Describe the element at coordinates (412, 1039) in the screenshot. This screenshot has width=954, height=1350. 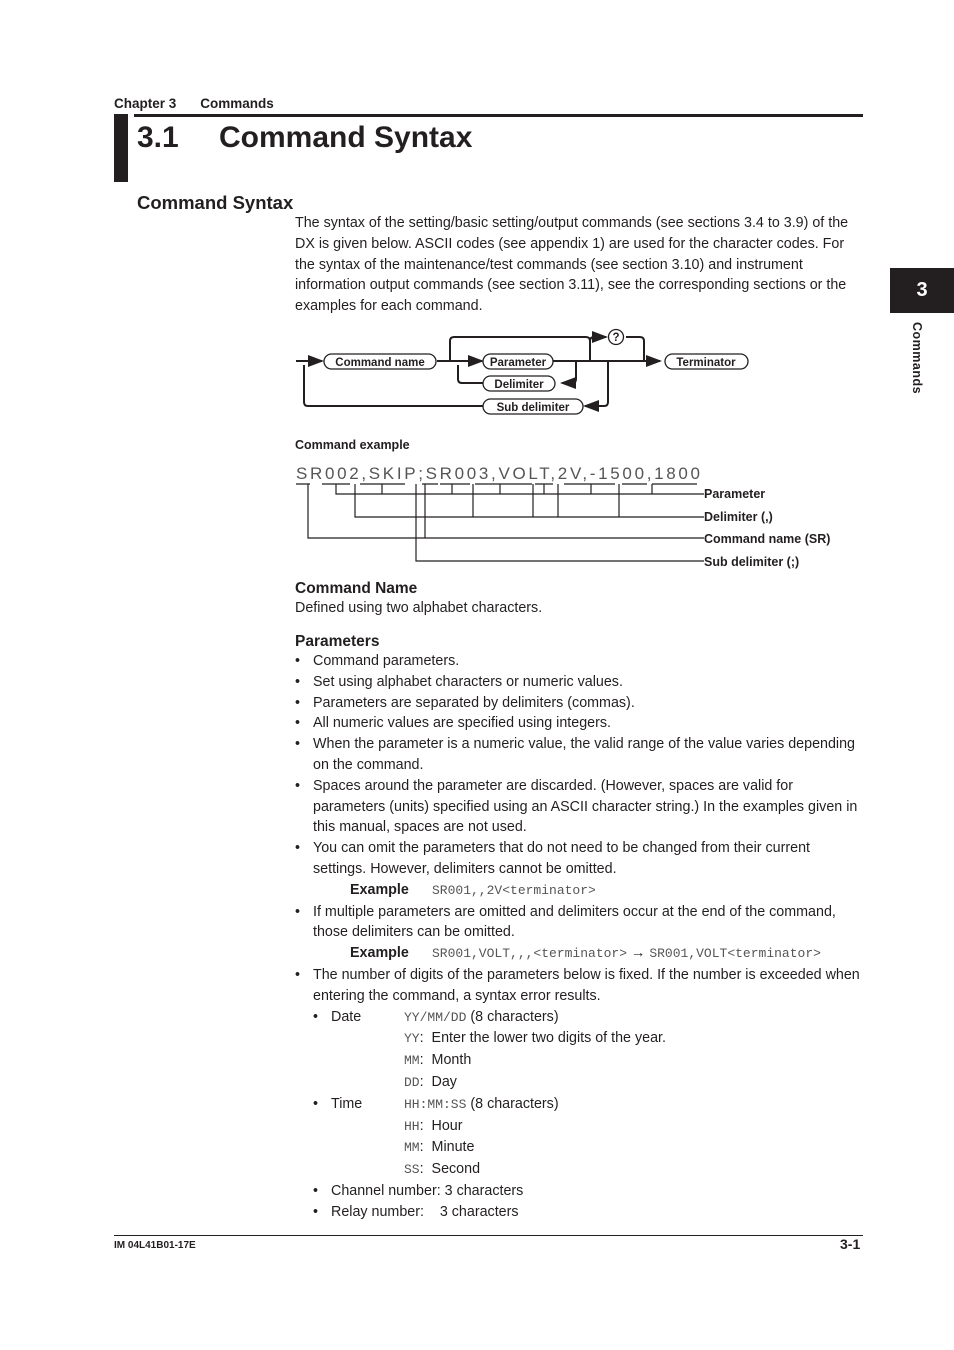
I see `date-part-code: YY` at that location.